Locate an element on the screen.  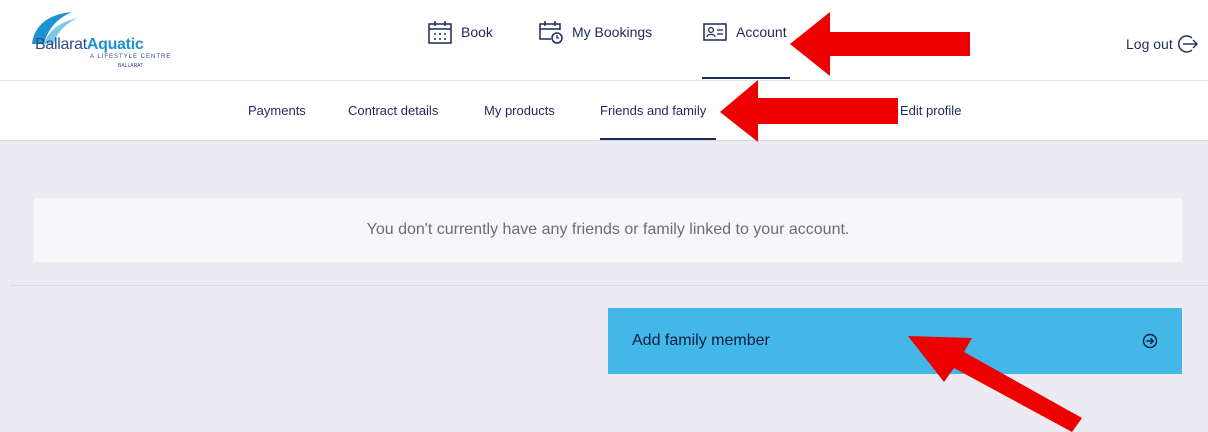
subnav-my-products: My products is located at coordinates (519, 110).